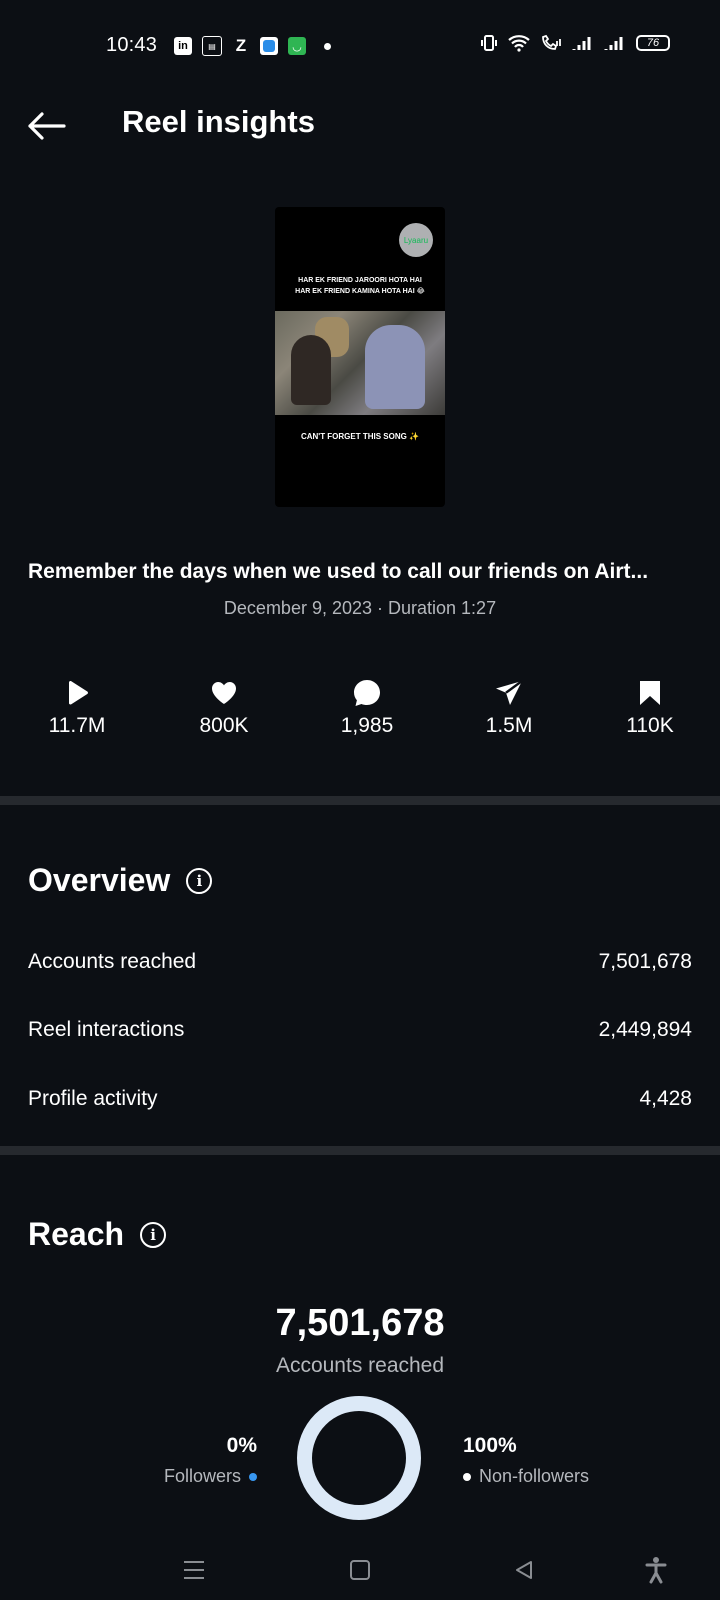 The width and height of the screenshot is (720, 1600). I want to click on play-icon, so click(78, 692).